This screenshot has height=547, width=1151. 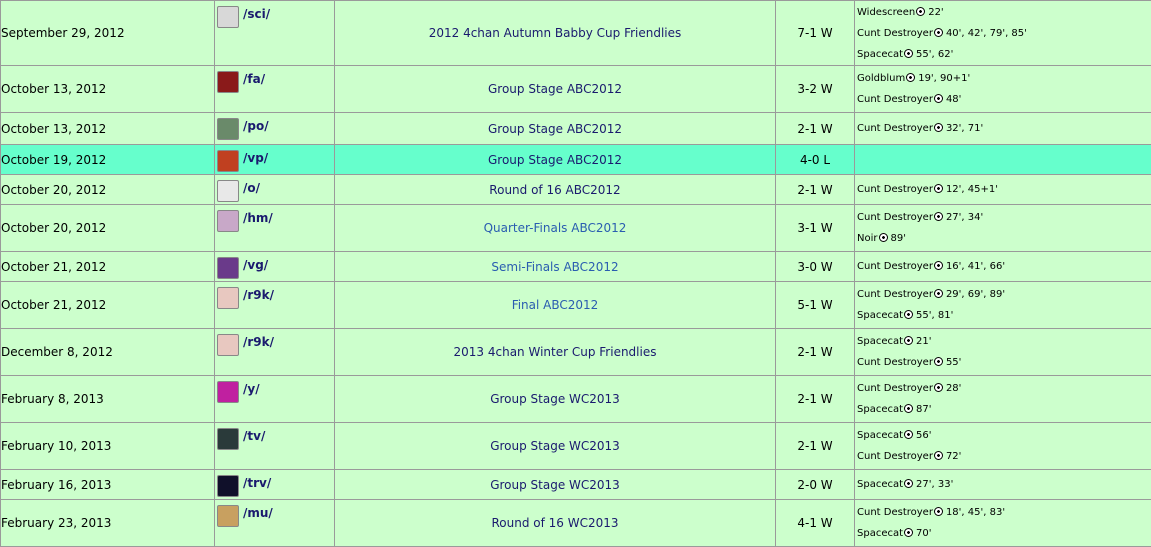 I want to click on opponent-cell: /fa/, so click(x=275, y=89).